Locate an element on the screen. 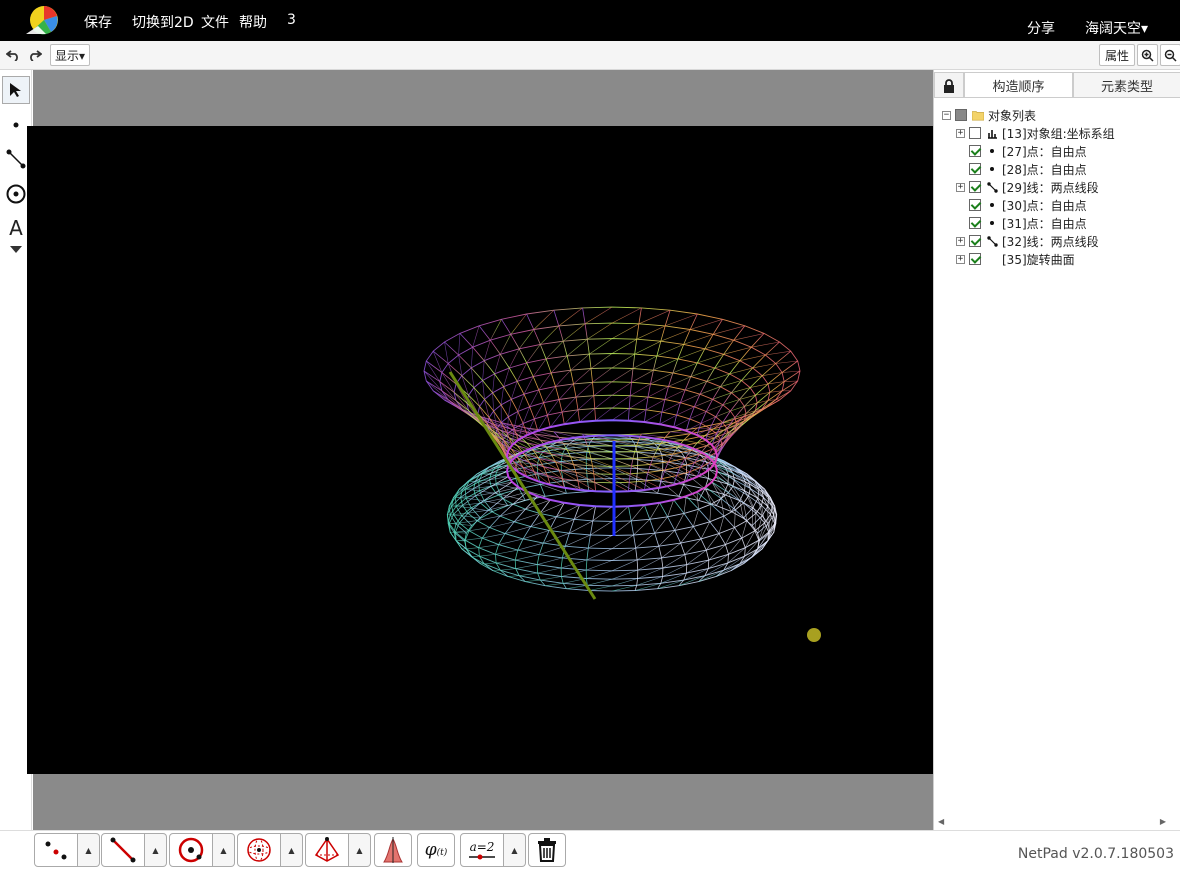 The width and height of the screenshot is (1180, 872). sphere-icon is located at coordinates (259, 850).